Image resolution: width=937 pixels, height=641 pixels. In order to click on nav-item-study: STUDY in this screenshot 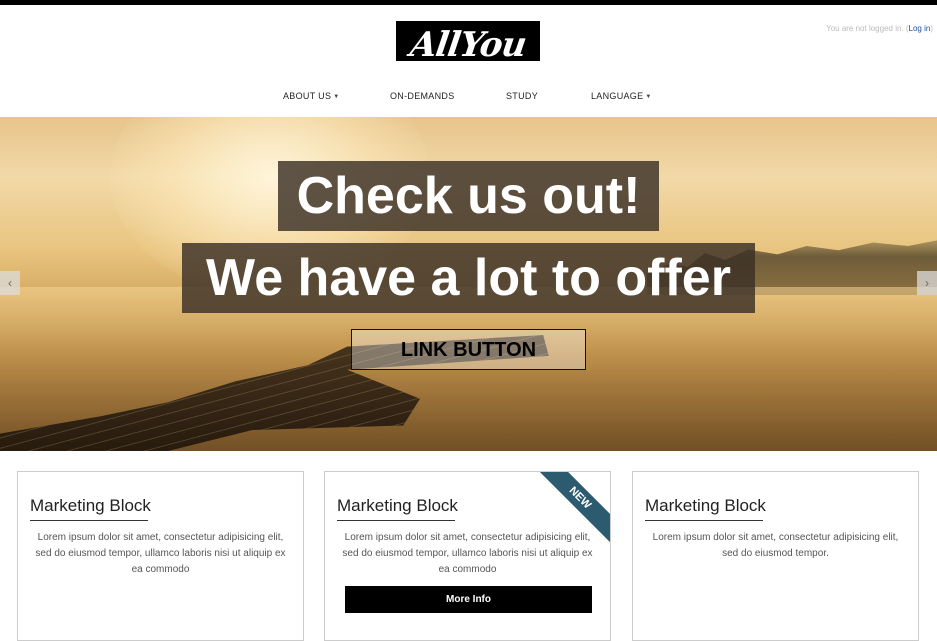, I will do `click(522, 96)`.